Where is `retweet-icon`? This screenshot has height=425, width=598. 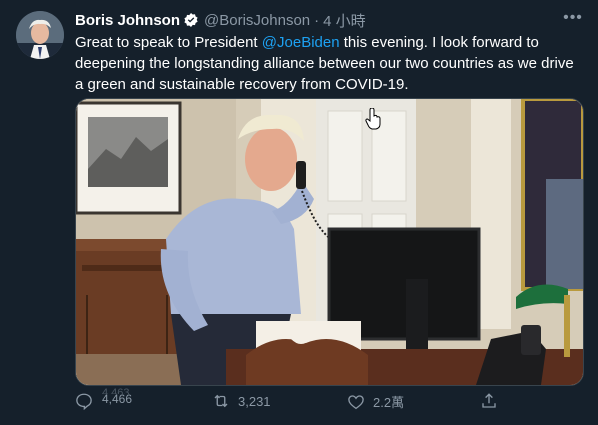
retweet-icon is located at coordinates (221, 401).